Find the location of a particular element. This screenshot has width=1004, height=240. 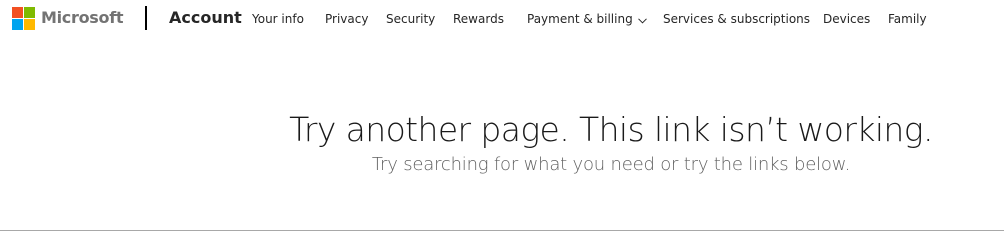

logo-square-yellow is located at coordinates (29, 24).